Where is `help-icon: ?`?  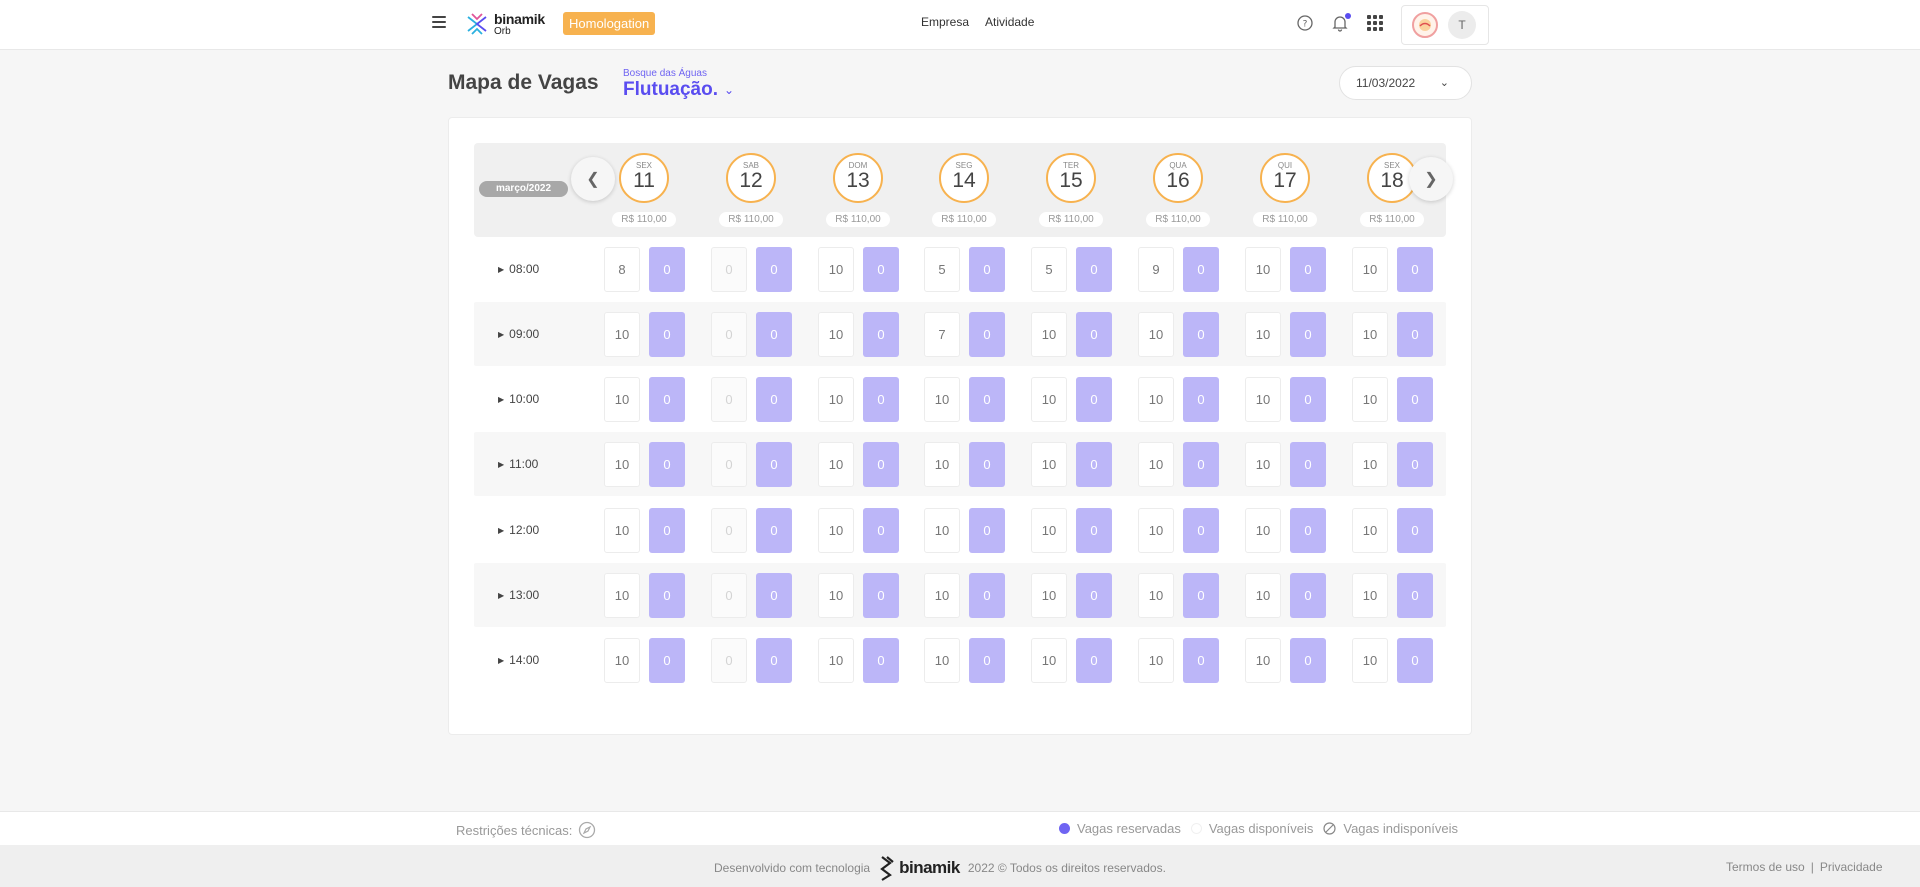 help-icon: ? is located at coordinates (1305, 23).